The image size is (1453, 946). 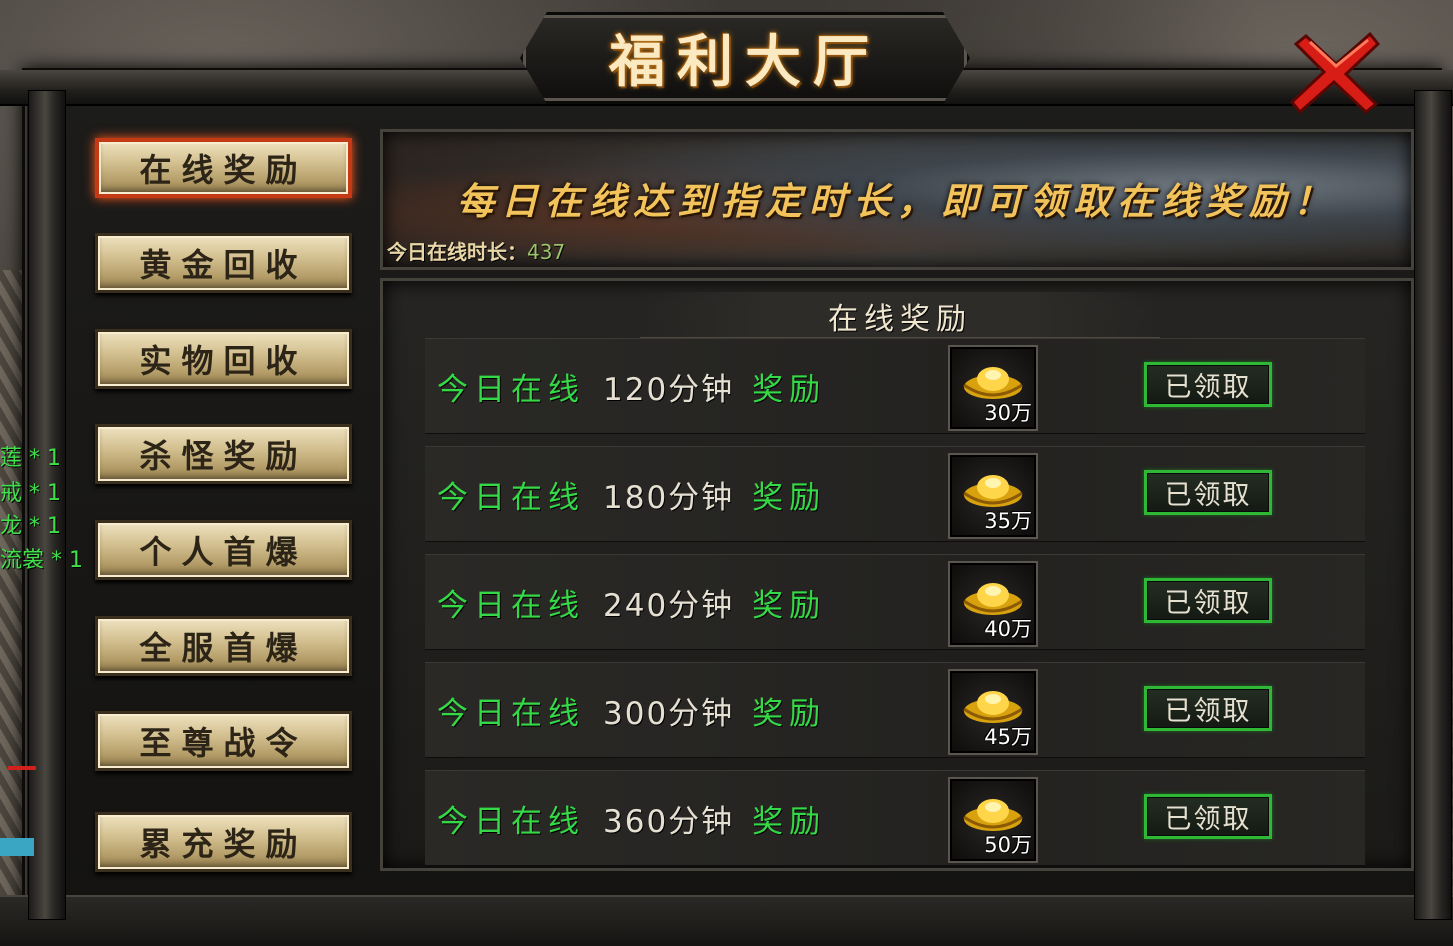 What do you see at coordinates (669, 497) in the screenshot?
I see `reward-minutes: 180分钟` at bounding box center [669, 497].